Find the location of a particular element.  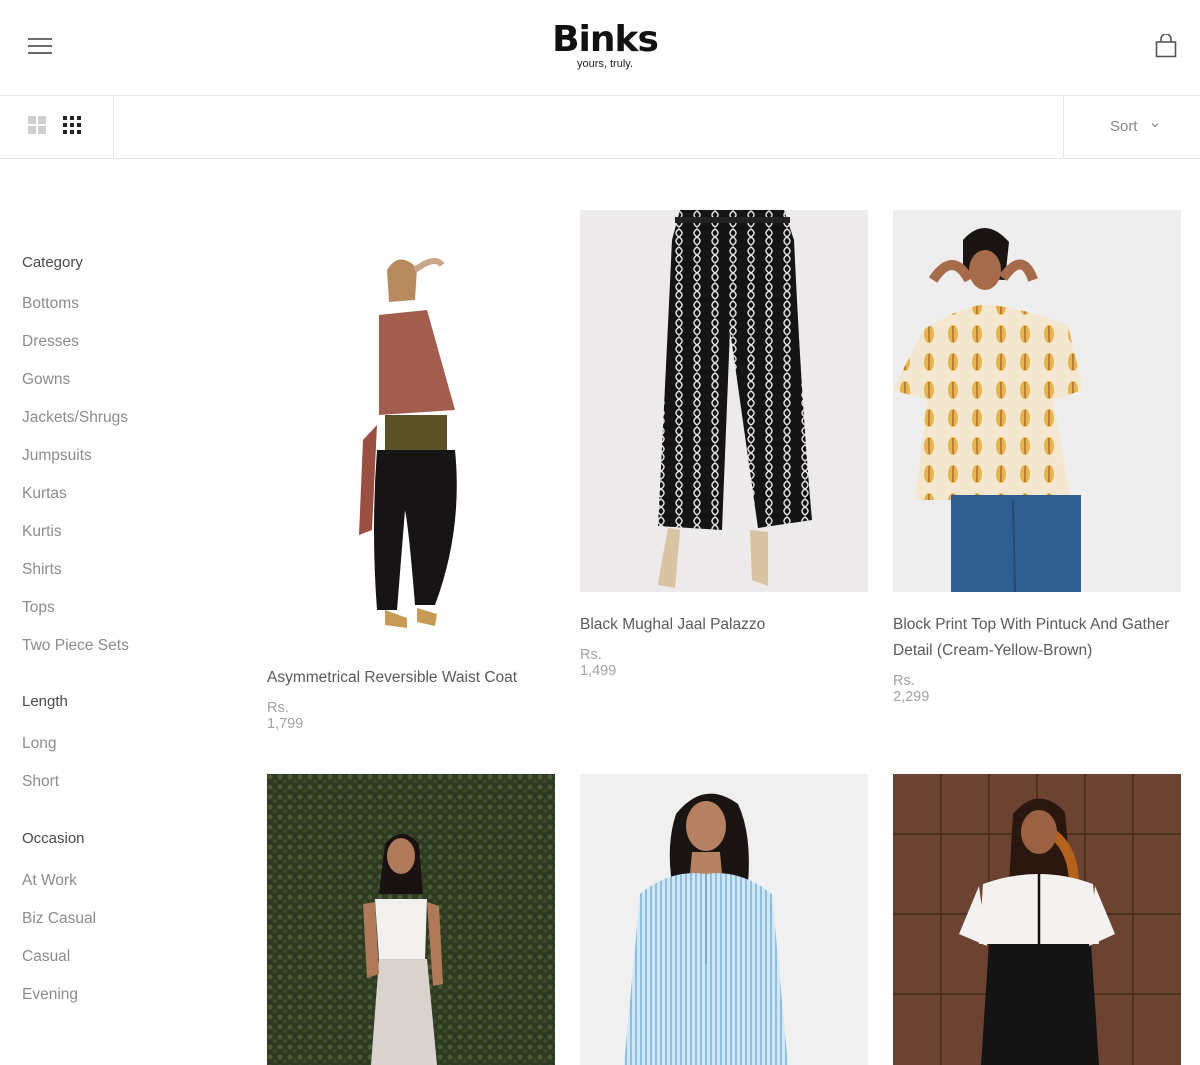

brand-logo: Binks yours, truly. is located at coordinates (605, 45).